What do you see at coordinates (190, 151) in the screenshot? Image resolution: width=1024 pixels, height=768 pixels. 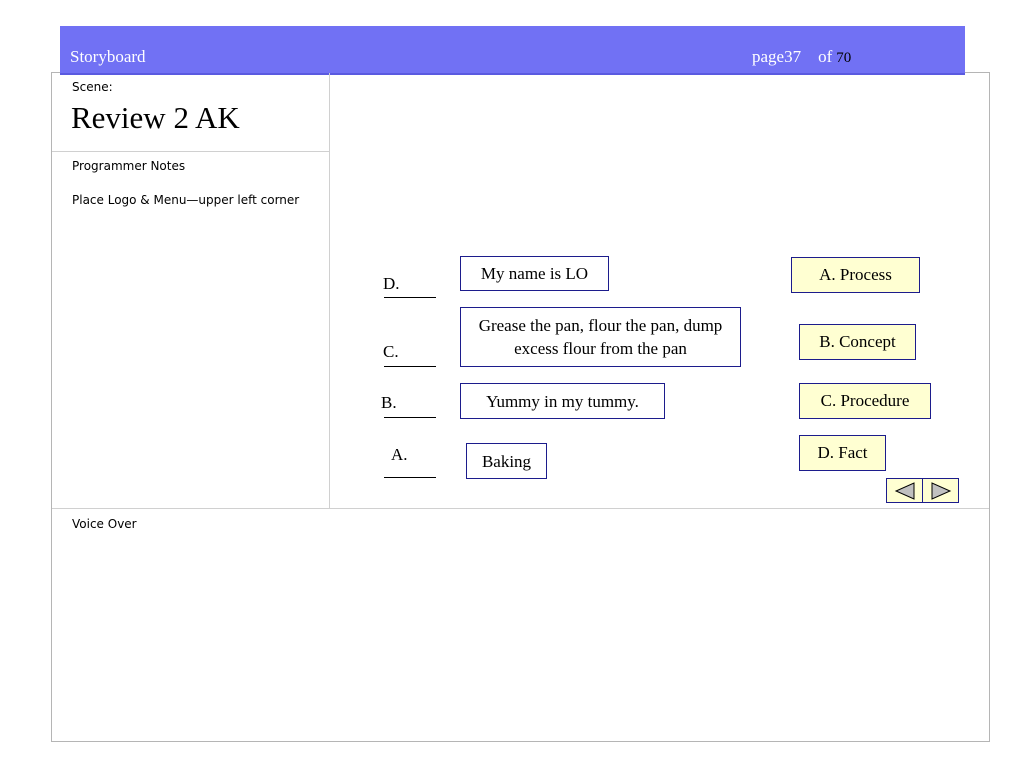 I see `scene-divider` at bounding box center [190, 151].